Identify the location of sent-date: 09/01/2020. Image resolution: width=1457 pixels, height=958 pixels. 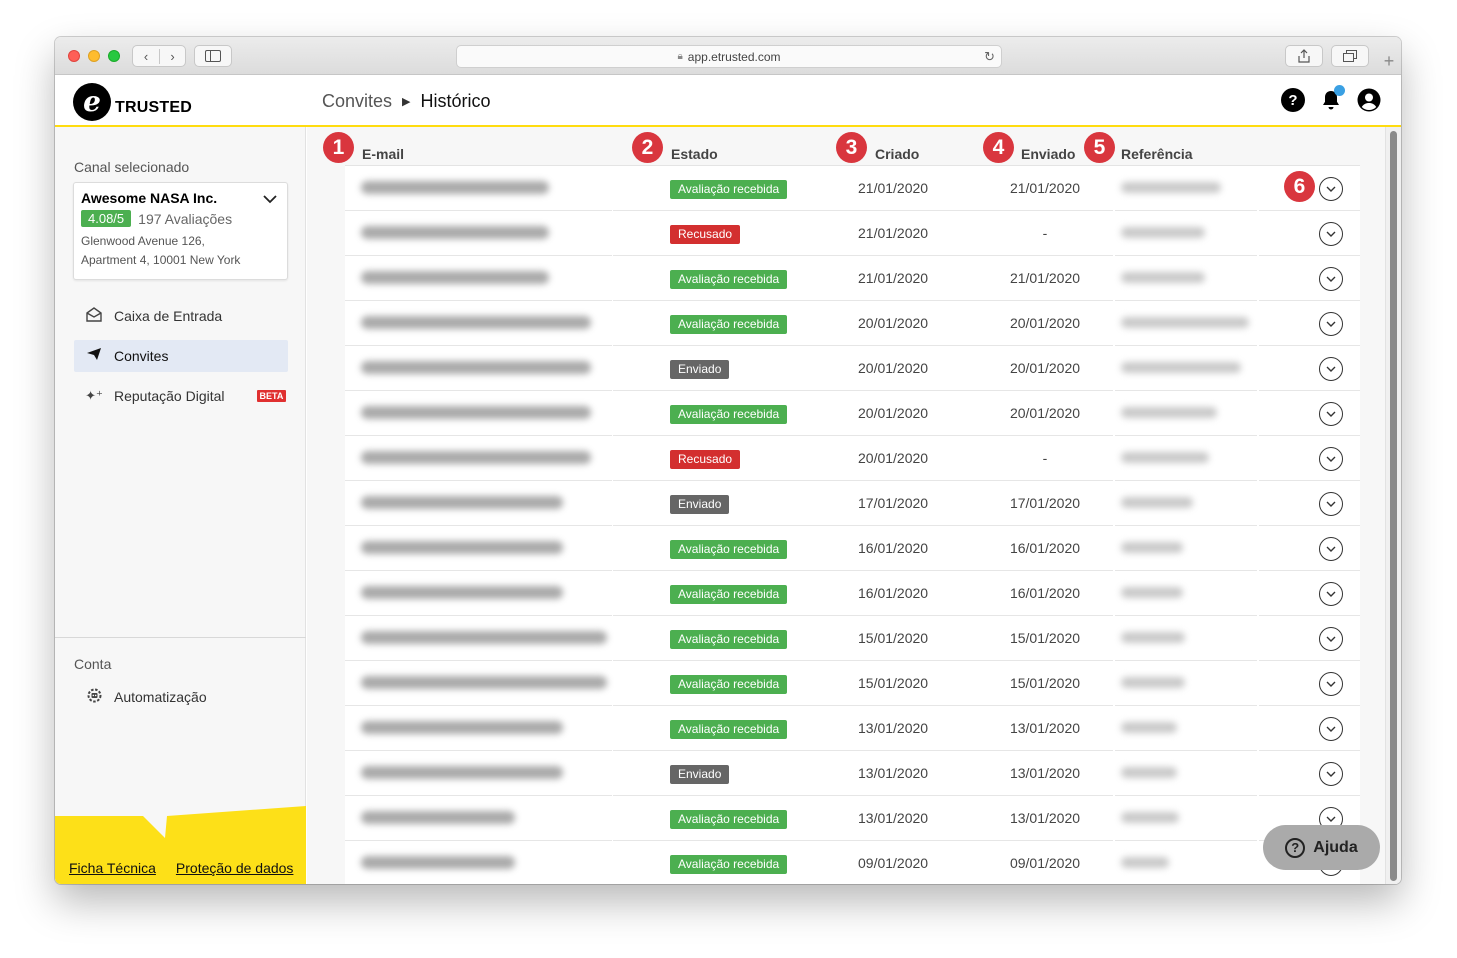
(1045, 863).